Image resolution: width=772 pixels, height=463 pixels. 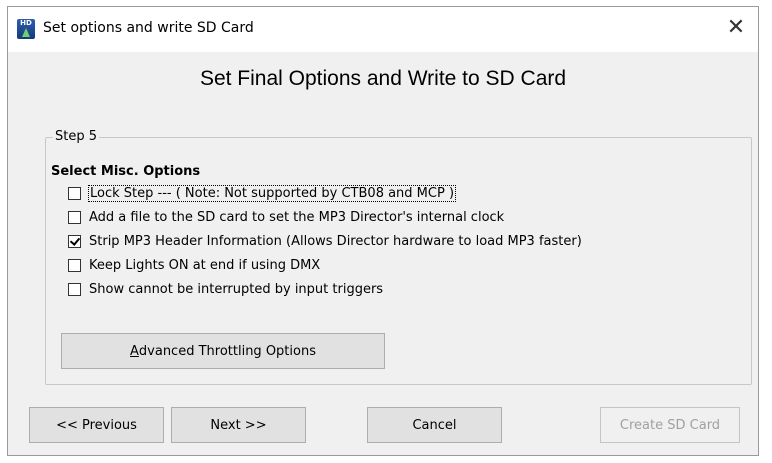 I want to click on create-sd-card-button: Create SD Card, so click(x=670, y=425).